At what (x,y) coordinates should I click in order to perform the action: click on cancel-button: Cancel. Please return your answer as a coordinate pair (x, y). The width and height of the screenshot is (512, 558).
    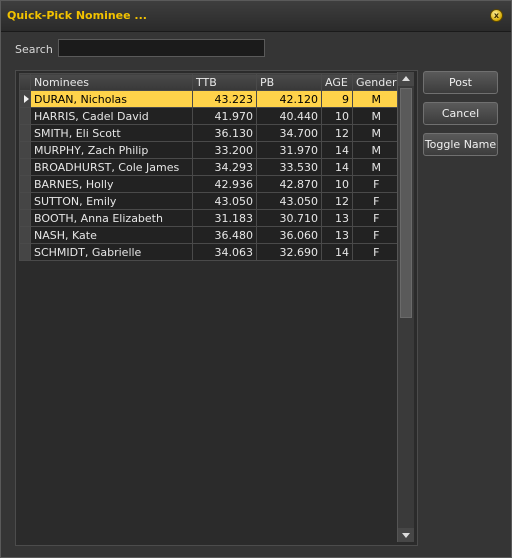
    Looking at the image, I should click on (460, 113).